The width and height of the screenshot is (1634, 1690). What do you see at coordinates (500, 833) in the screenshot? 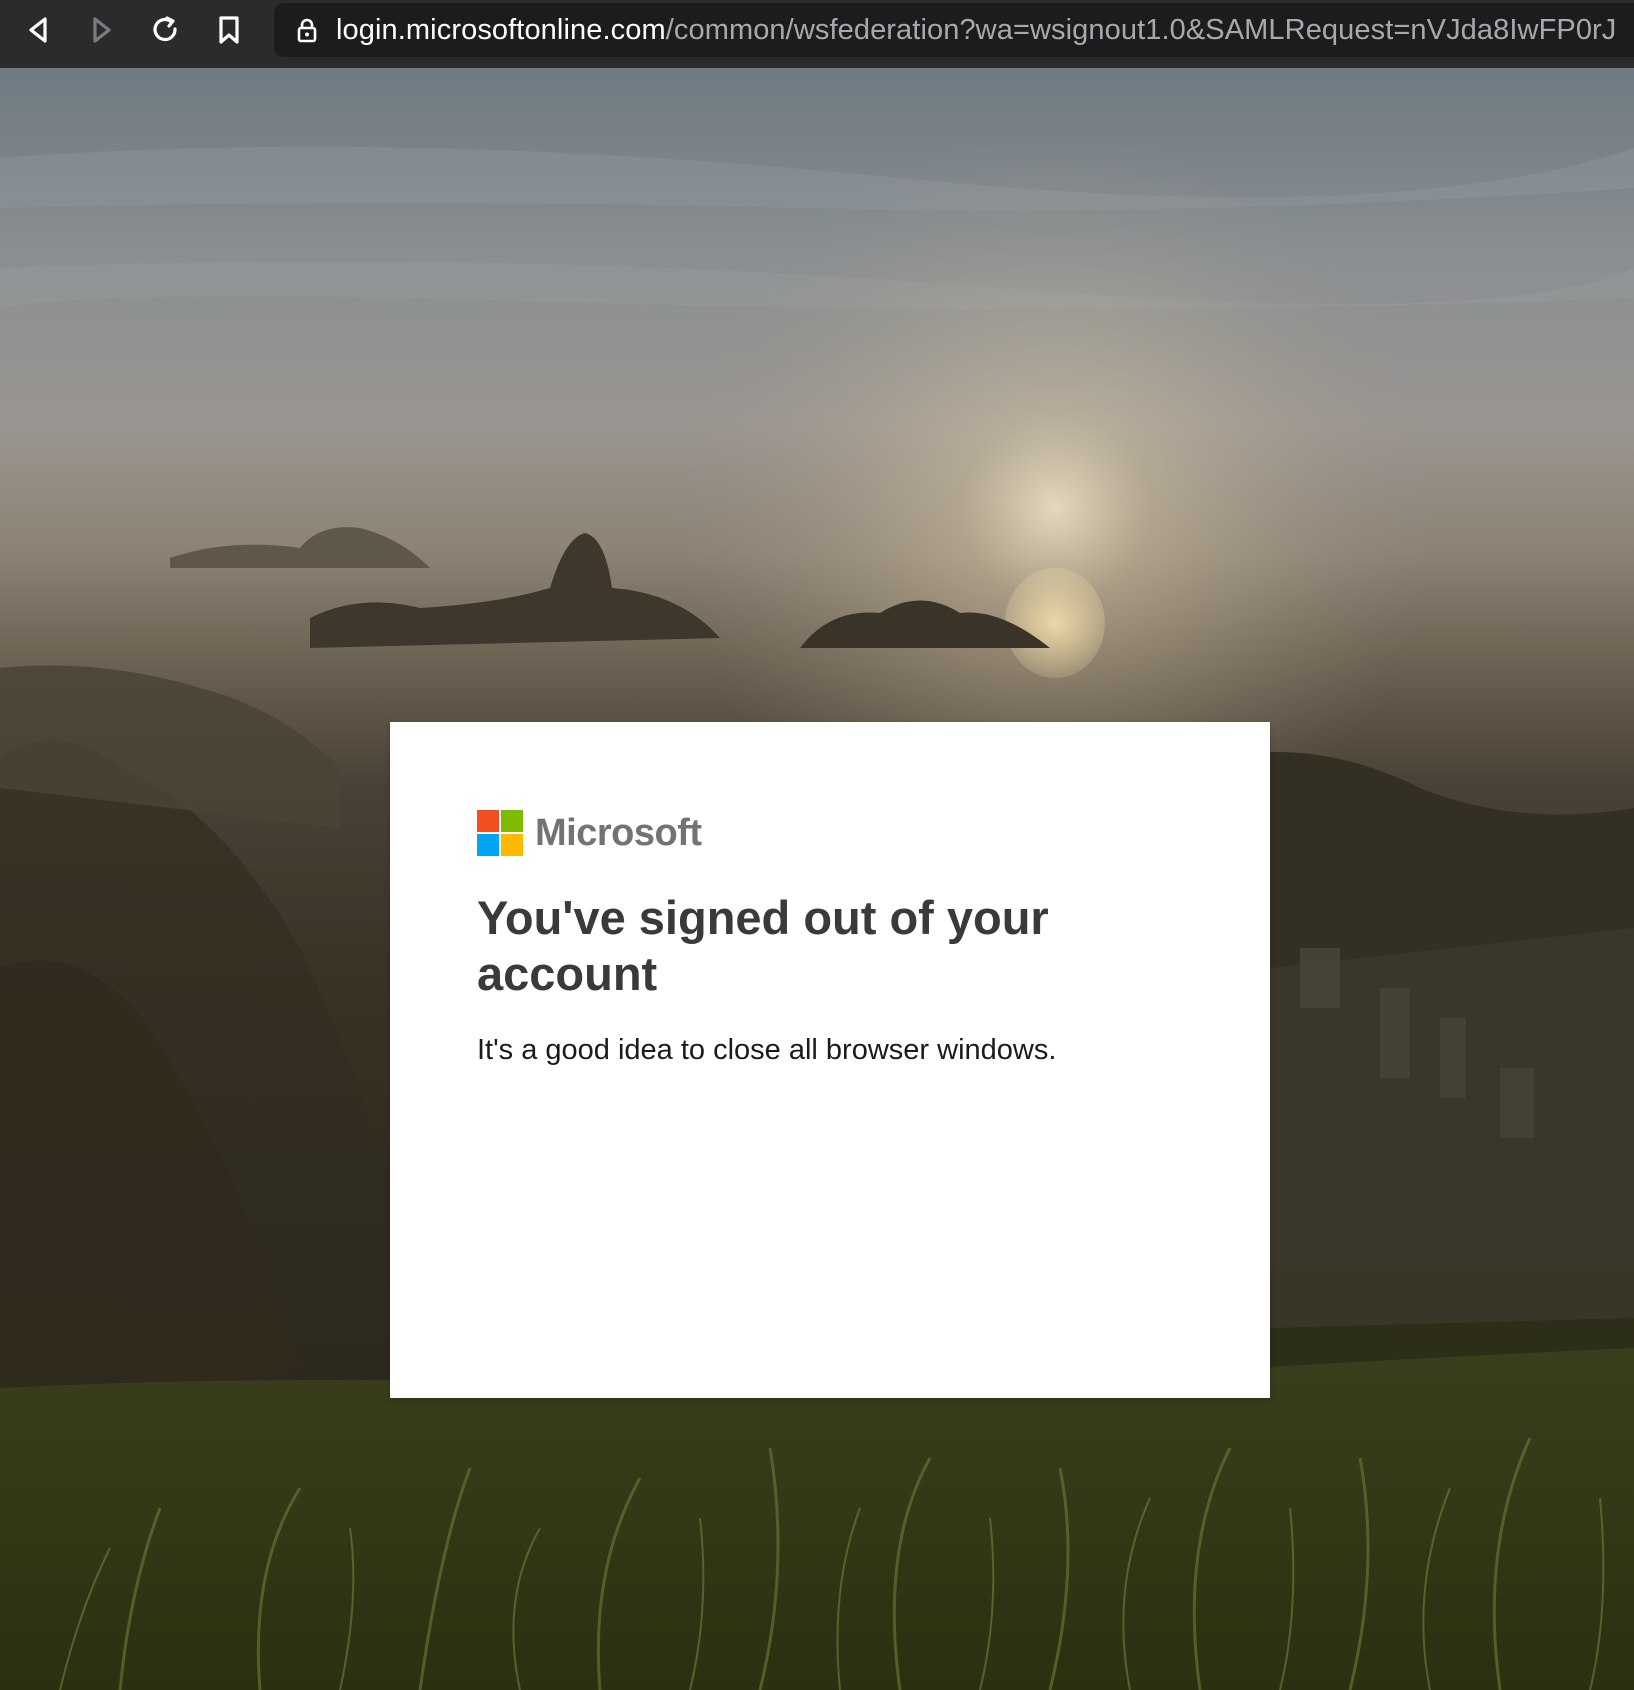
I see `microsoft-logo-icon` at bounding box center [500, 833].